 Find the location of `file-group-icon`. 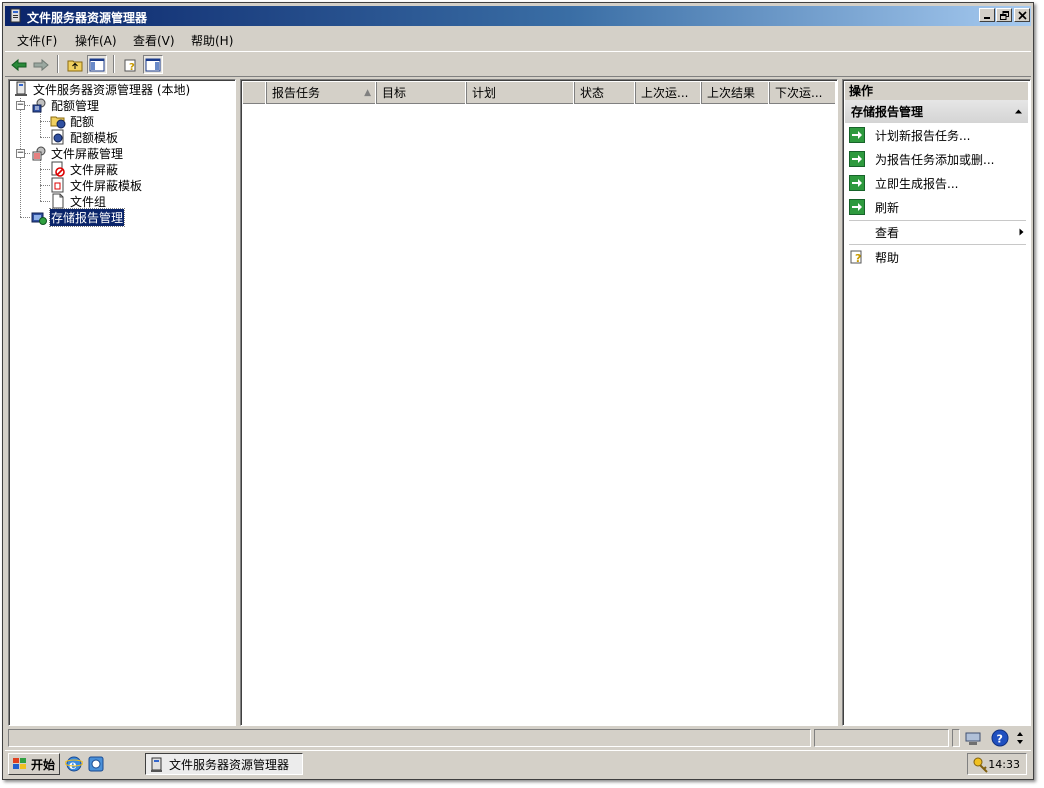

file-group-icon is located at coordinates (58, 201).